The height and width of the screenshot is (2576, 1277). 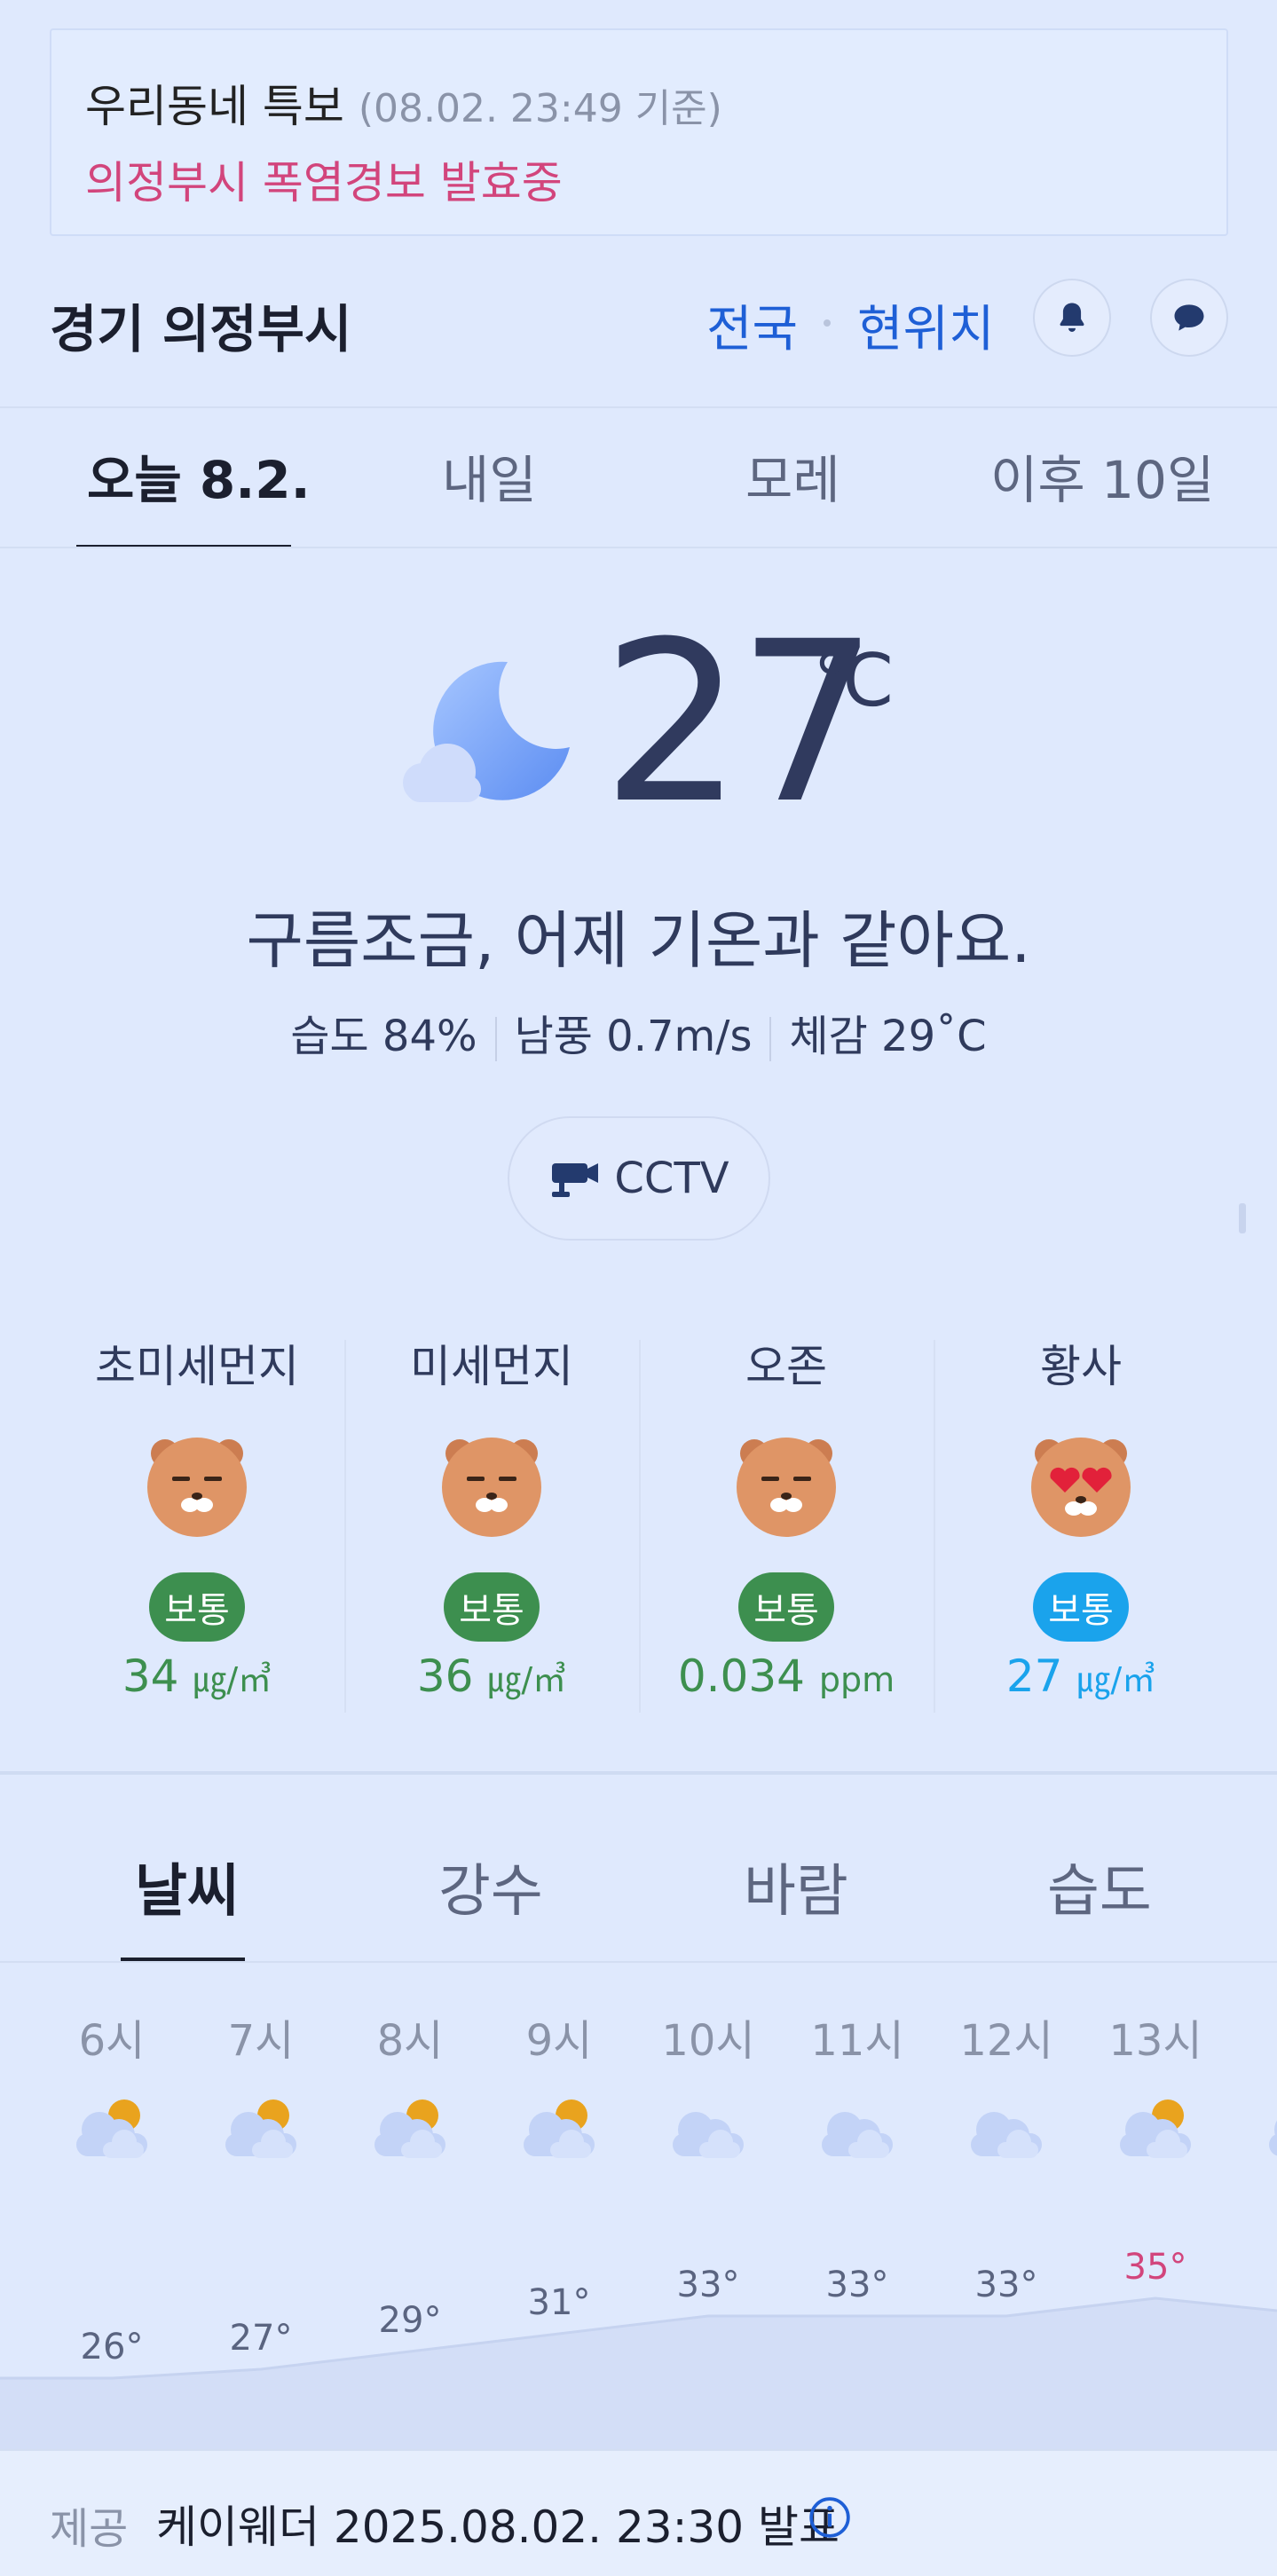 What do you see at coordinates (261, 2041) in the screenshot?
I see `hour-label: 7시` at bounding box center [261, 2041].